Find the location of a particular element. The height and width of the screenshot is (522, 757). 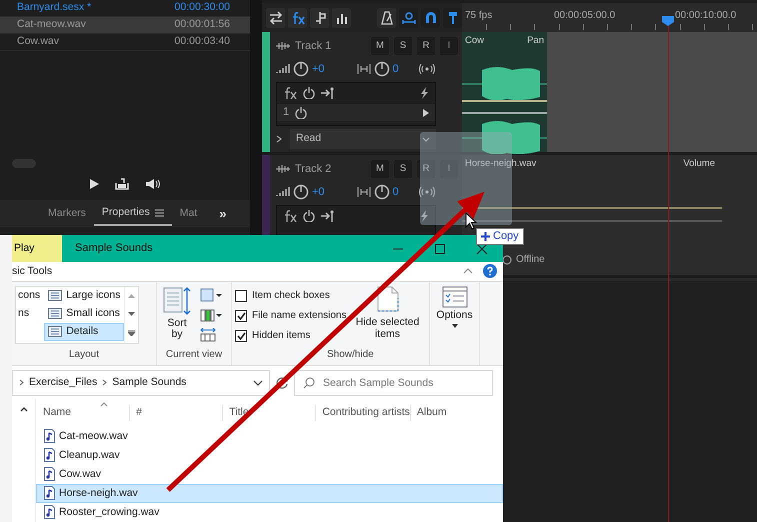

layout-option: Small icons is located at coordinates (84, 313).